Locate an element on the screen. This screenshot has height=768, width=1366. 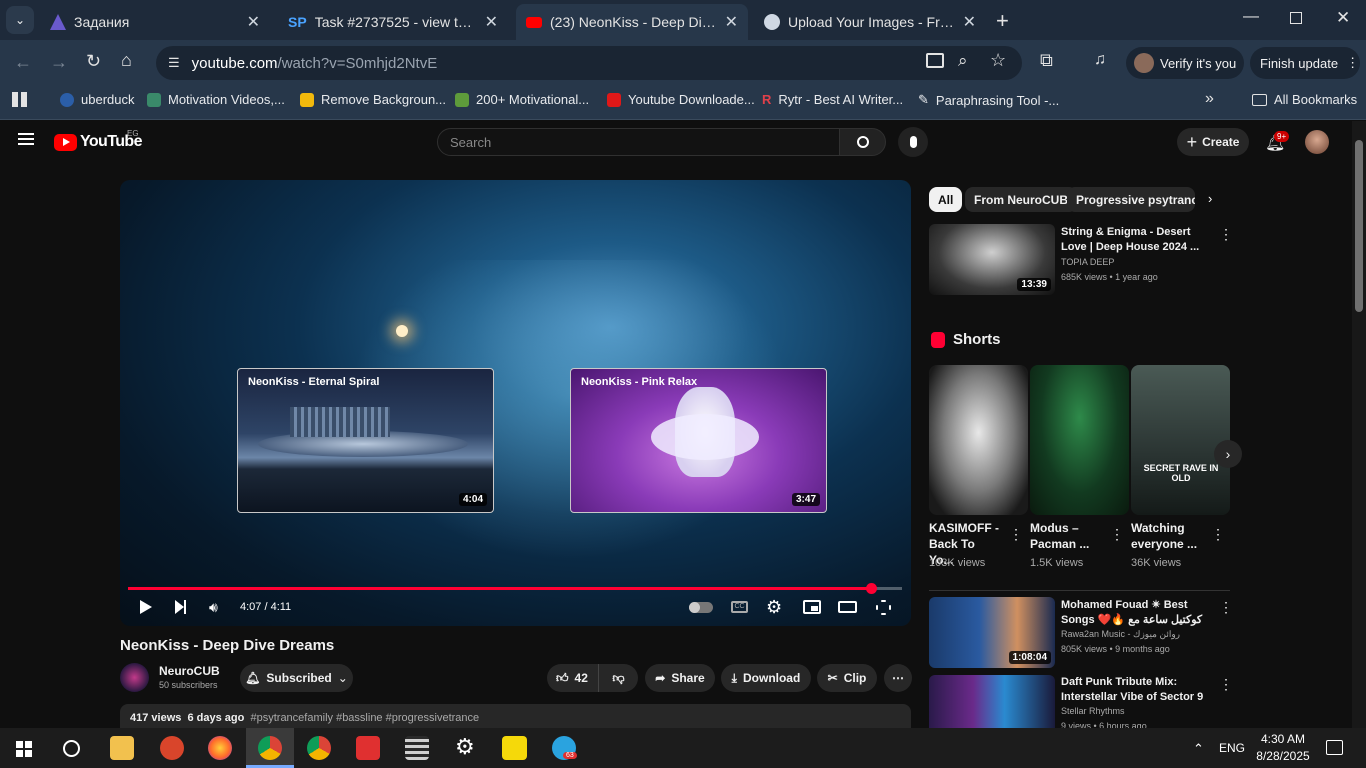
progress-scrubber is located at coordinates (872, 588).